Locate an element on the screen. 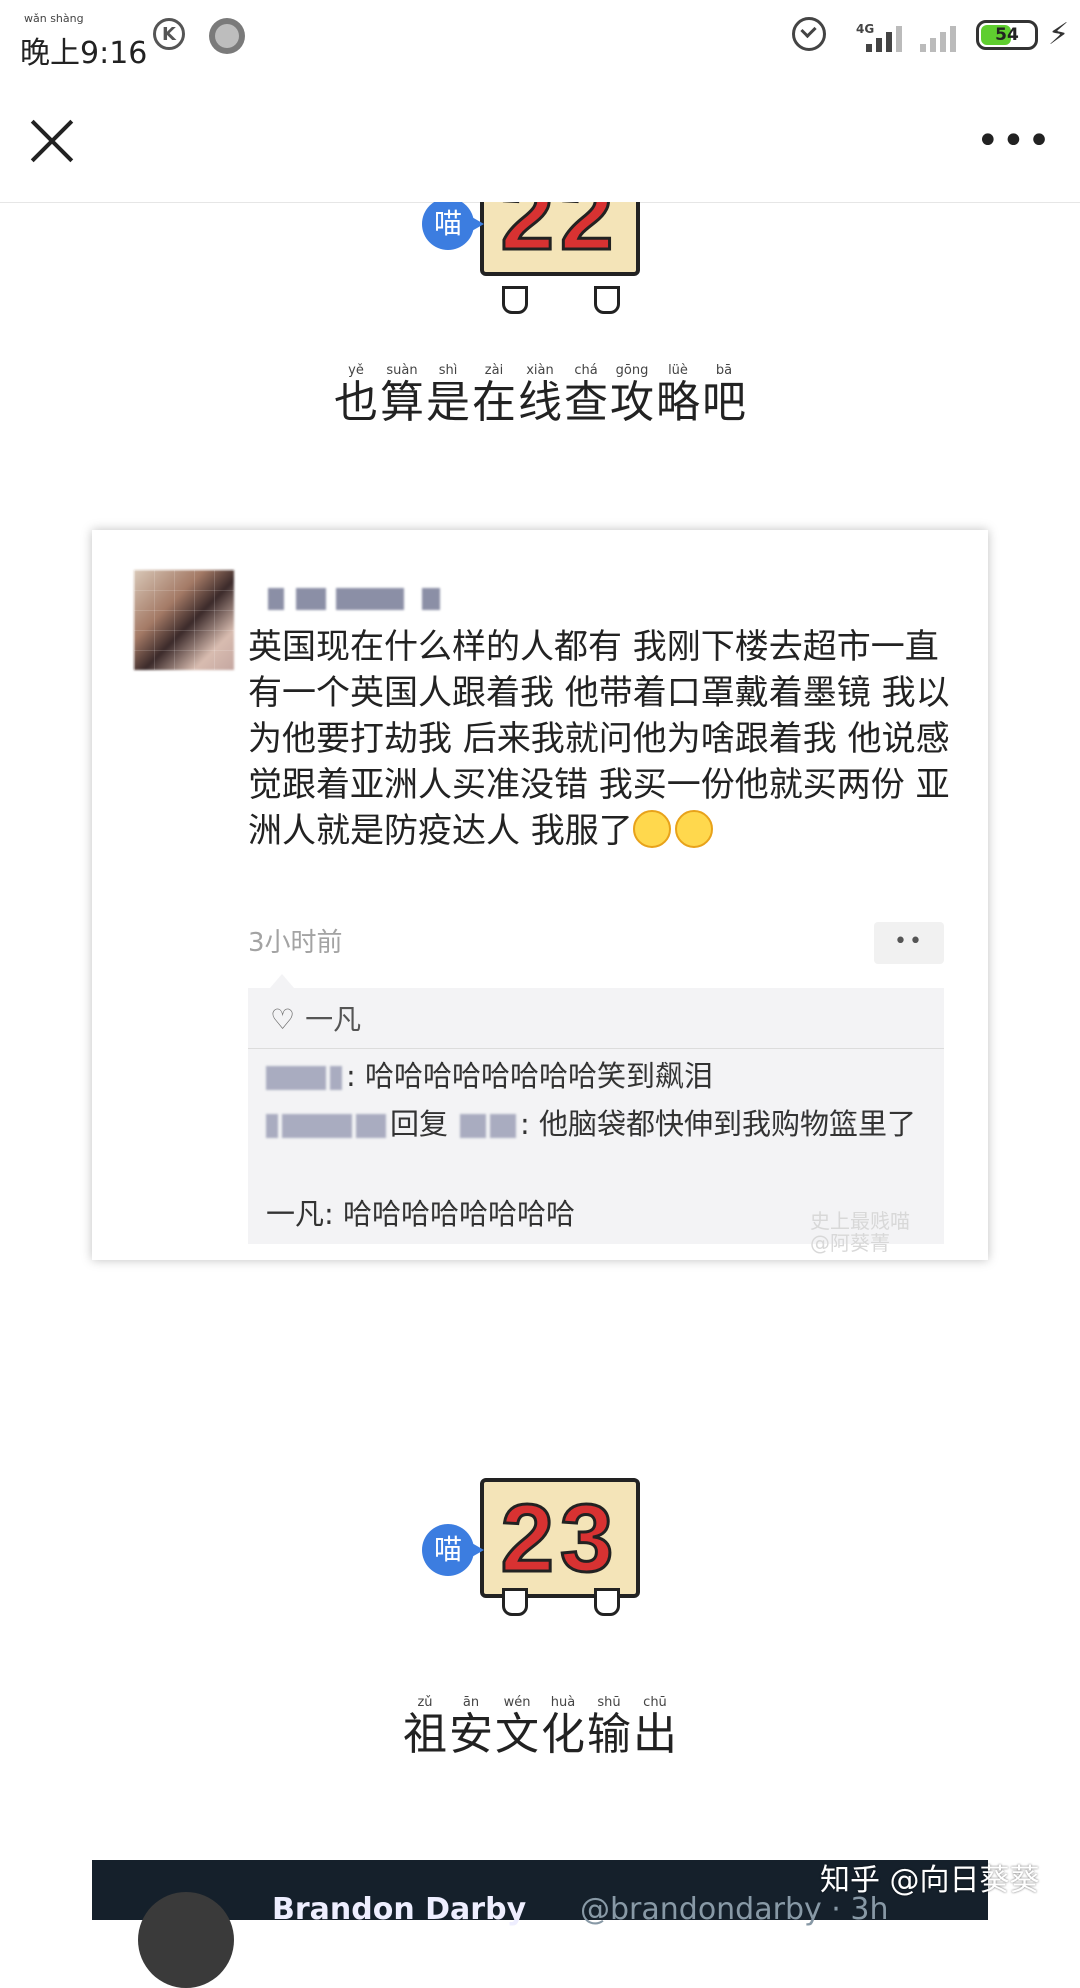 This screenshot has width=1080, height=1988. title-char: 线xiàn is located at coordinates (540, 395).